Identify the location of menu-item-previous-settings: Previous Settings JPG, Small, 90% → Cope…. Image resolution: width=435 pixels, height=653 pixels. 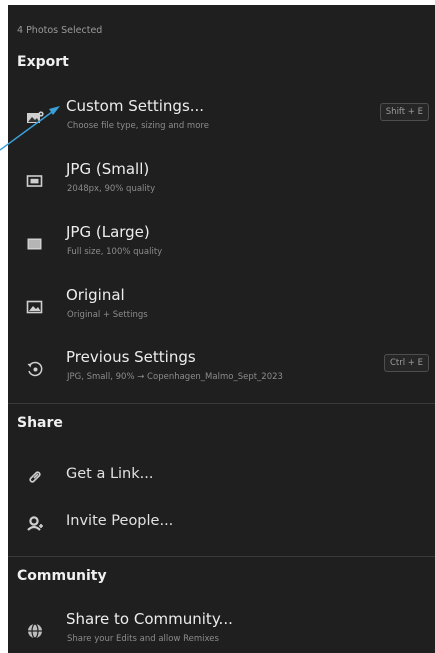
(221, 376).